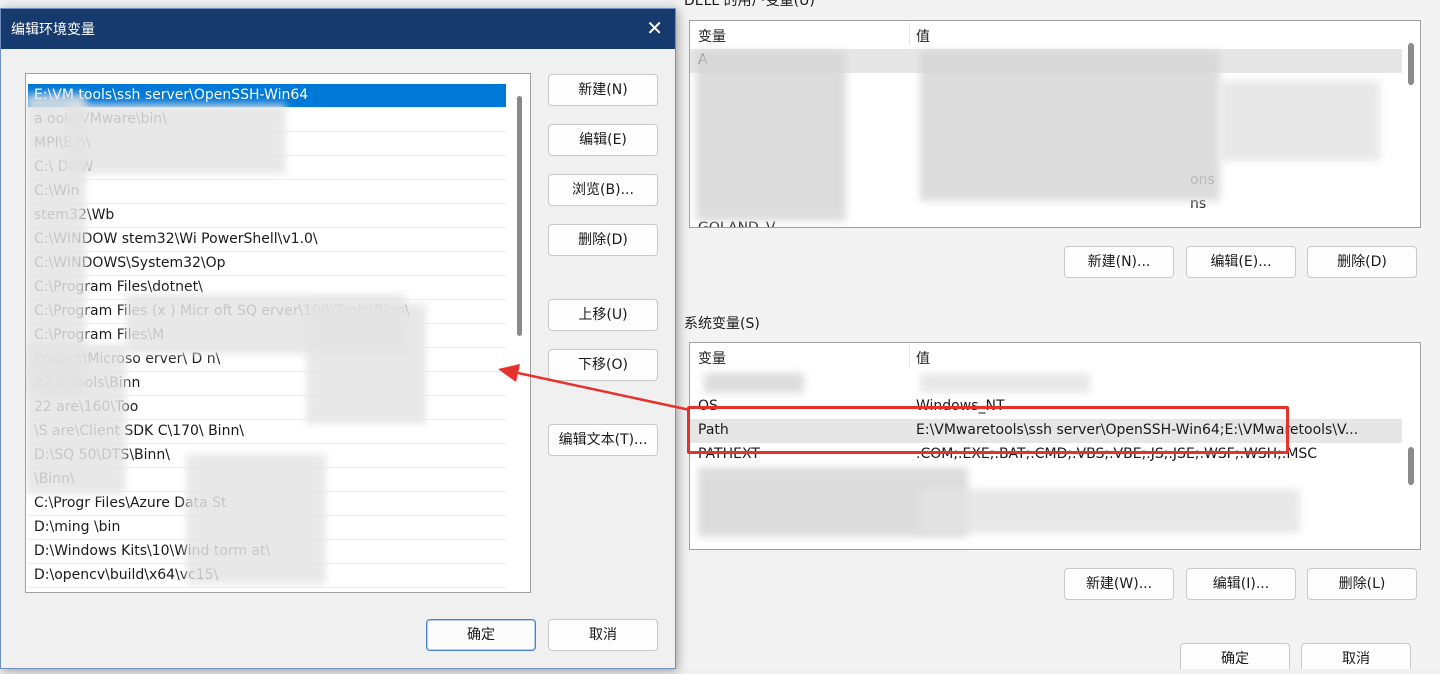 The height and width of the screenshot is (674, 1440). I want to click on path-entry: C:\Win, so click(267, 192).